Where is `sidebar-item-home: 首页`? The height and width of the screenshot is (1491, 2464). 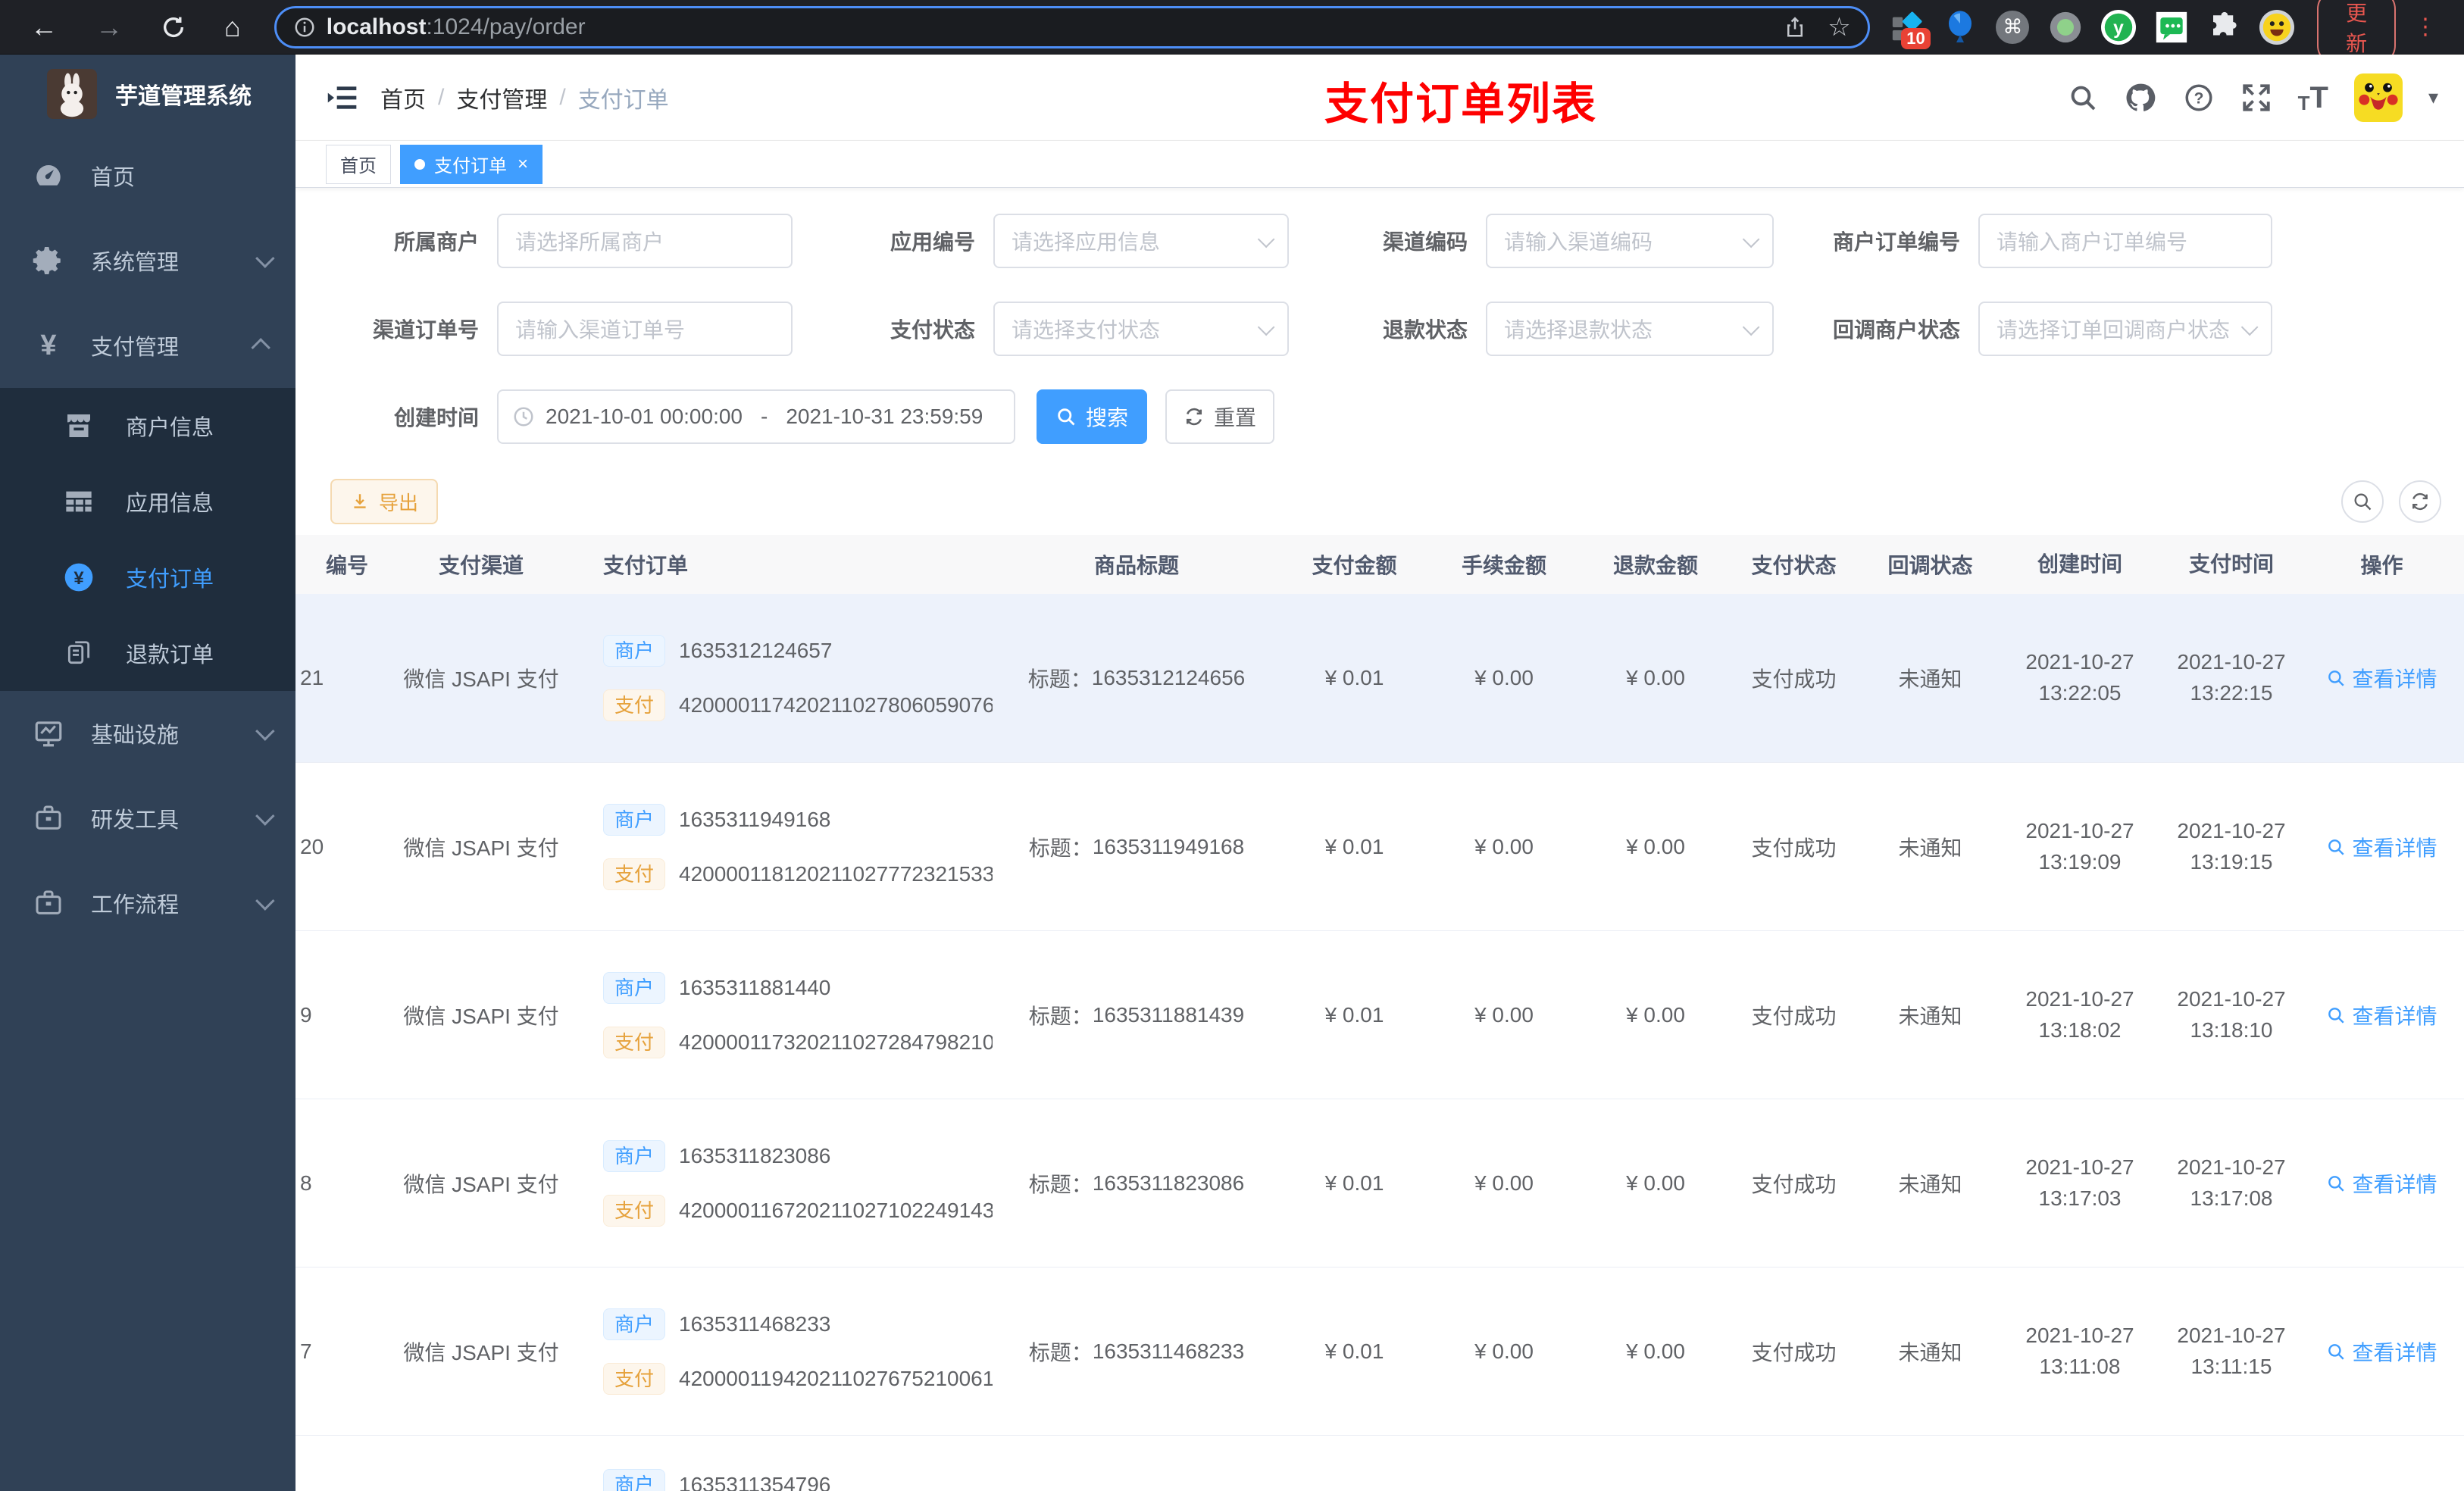 sidebar-item-home: 首页 is located at coordinates (147, 175).